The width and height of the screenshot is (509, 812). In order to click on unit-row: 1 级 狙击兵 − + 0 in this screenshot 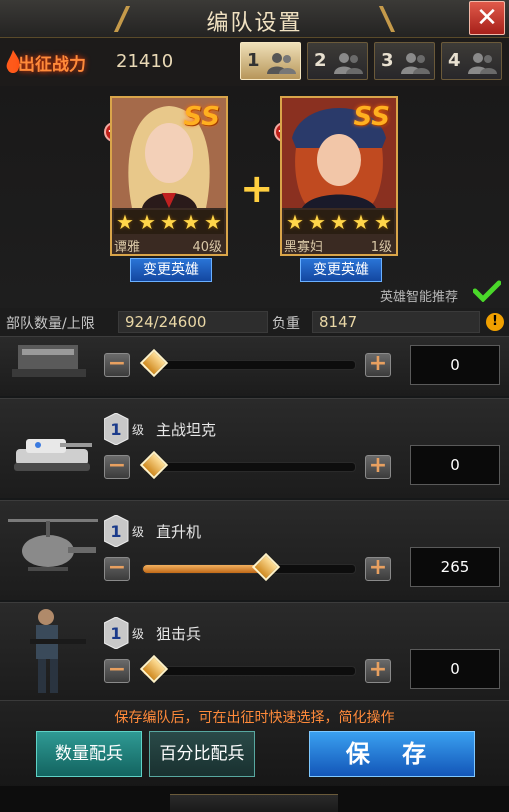, I will do `click(254, 651)`.